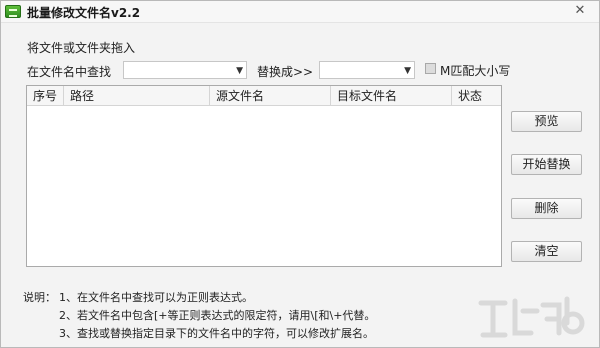 The height and width of the screenshot is (348, 600). I want to click on replace-combobox: ▼, so click(367, 70).